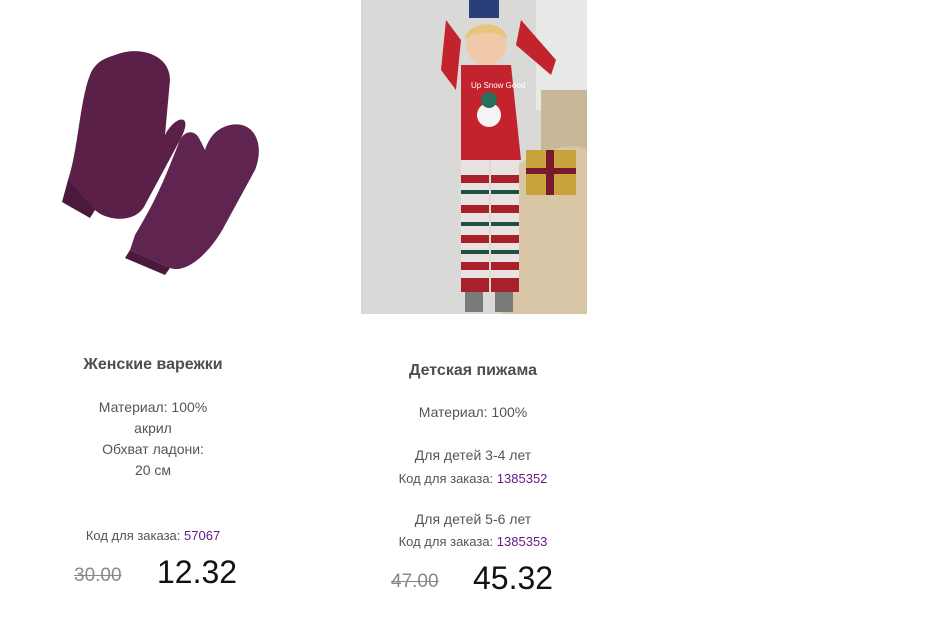 This screenshot has width=948, height=624. Describe the element at coordinates (153, 407) in the screenshot. I see `desc-line: Материал: 100%` at that location.